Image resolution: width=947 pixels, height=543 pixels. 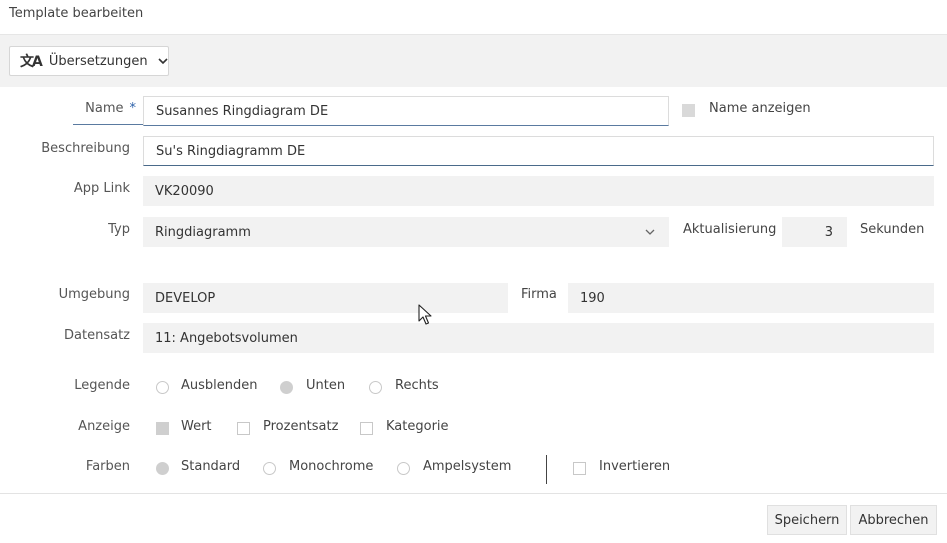 I want to click on refresh-input: 3, so click(x=814, y=232).